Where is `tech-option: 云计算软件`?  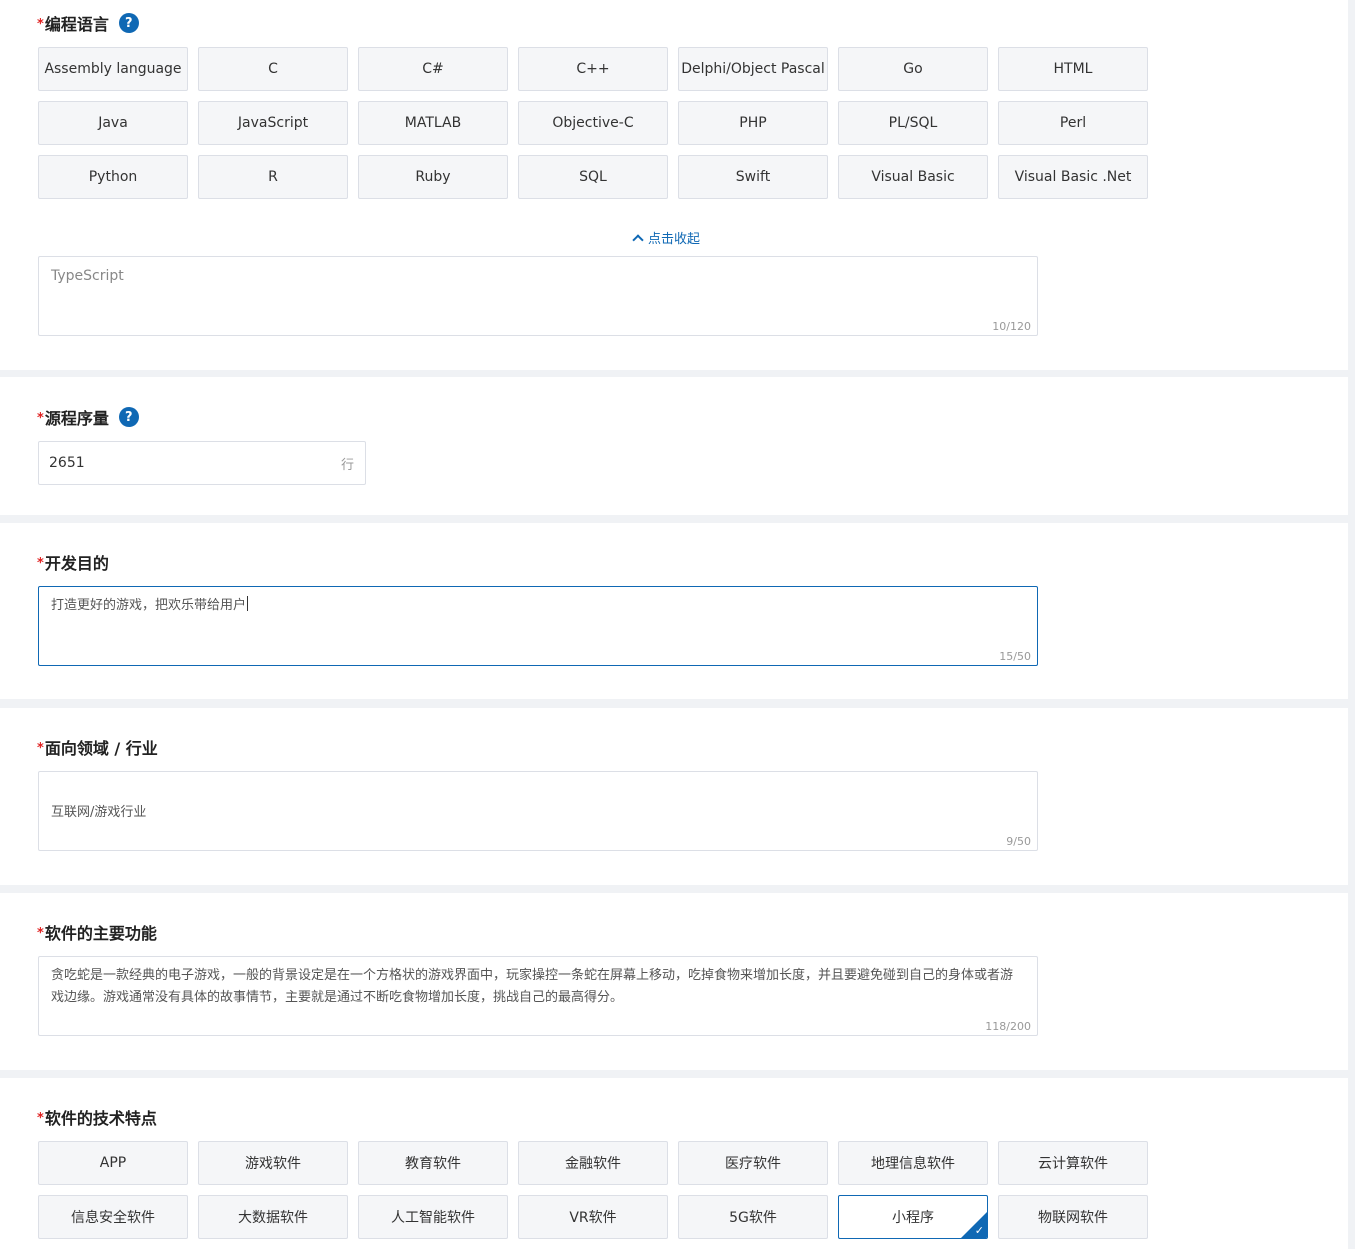 tech-option: 云计算软件 is located at coordinates (1073, 1163).